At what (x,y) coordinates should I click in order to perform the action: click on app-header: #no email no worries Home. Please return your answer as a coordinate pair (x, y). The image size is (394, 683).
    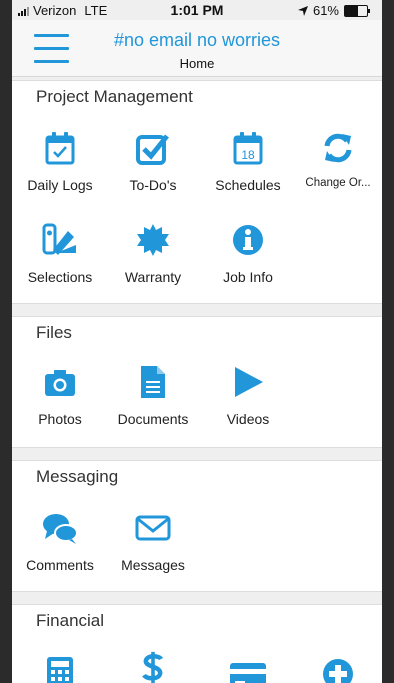
    Looking at the image, I should click on (197, 48).